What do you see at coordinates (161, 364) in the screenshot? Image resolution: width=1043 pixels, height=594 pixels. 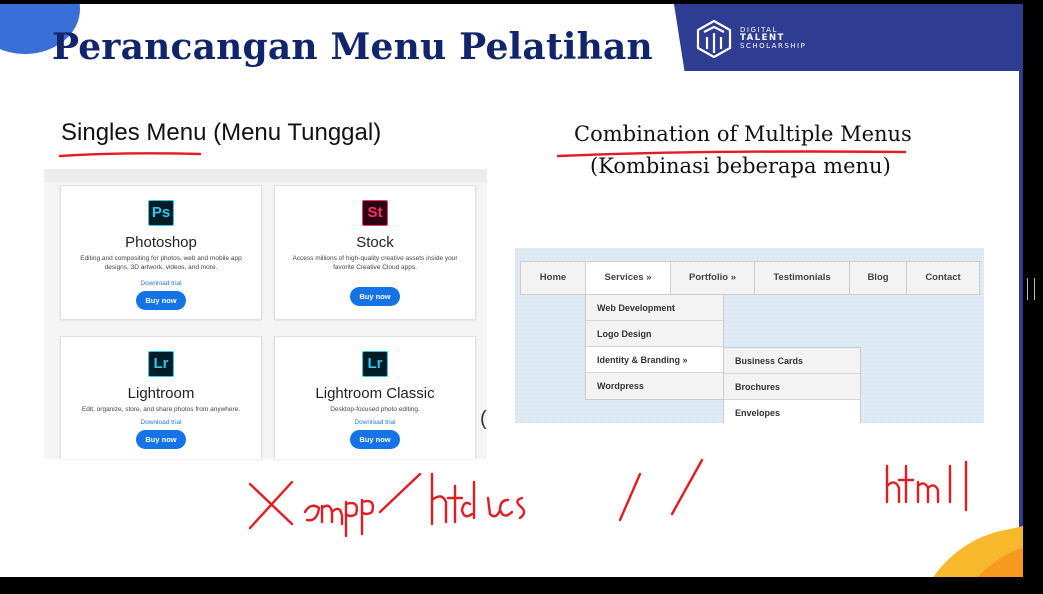 I see `lightroom-icon: Lr` at bounding box center [161, 364].